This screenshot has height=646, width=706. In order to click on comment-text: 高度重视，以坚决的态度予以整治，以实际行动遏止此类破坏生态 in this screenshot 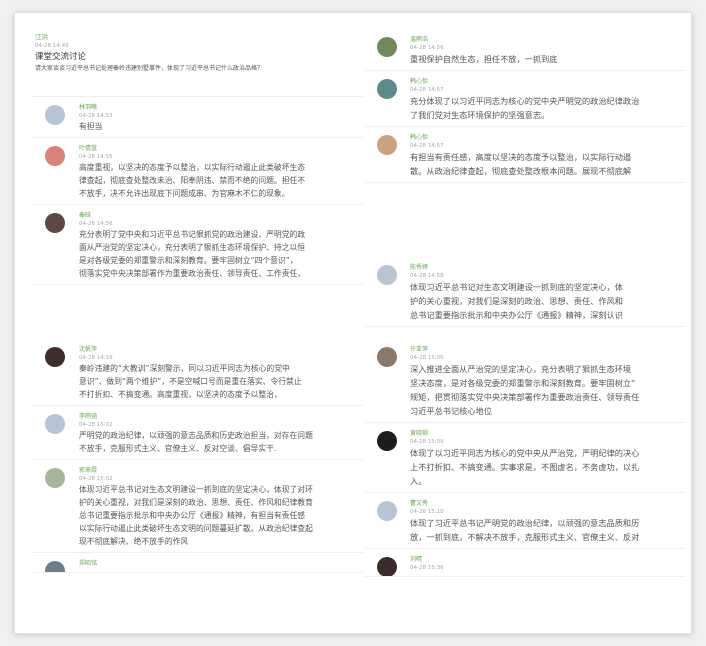, I will do `click(192, 167)`.